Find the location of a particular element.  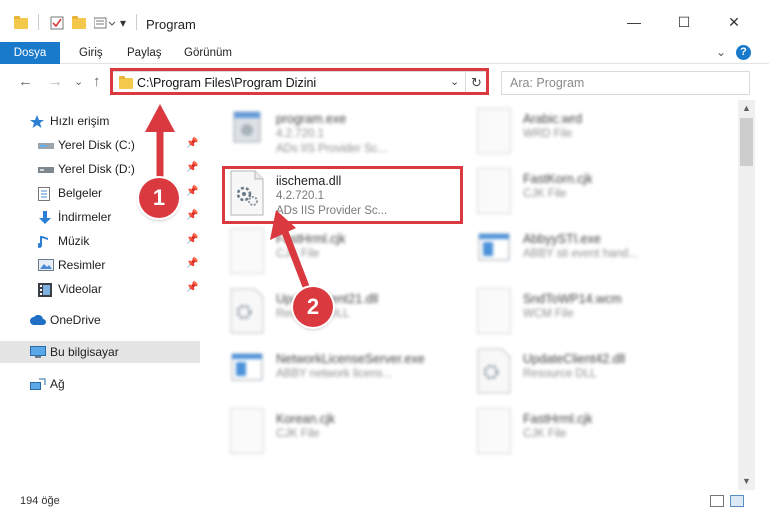

address-highlight is located at coordinates (299, 81).